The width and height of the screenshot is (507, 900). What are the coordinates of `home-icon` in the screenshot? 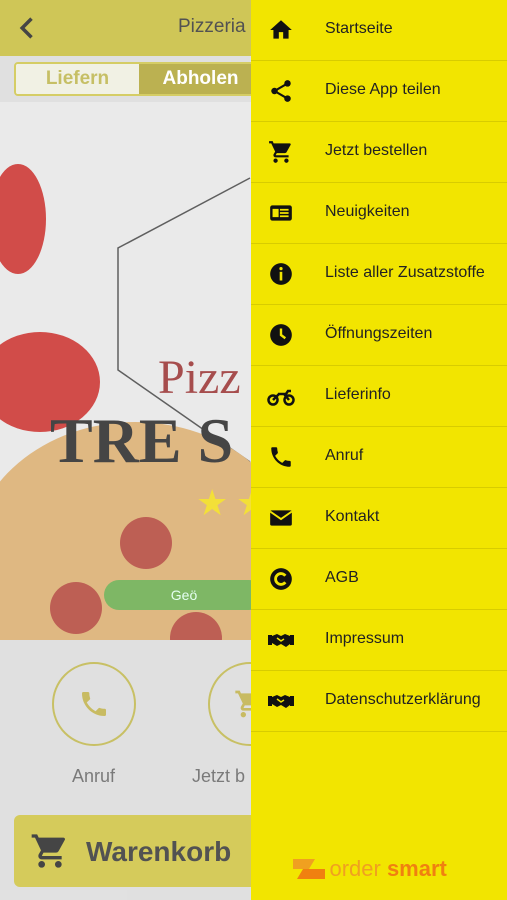 It's located at (281, 29).